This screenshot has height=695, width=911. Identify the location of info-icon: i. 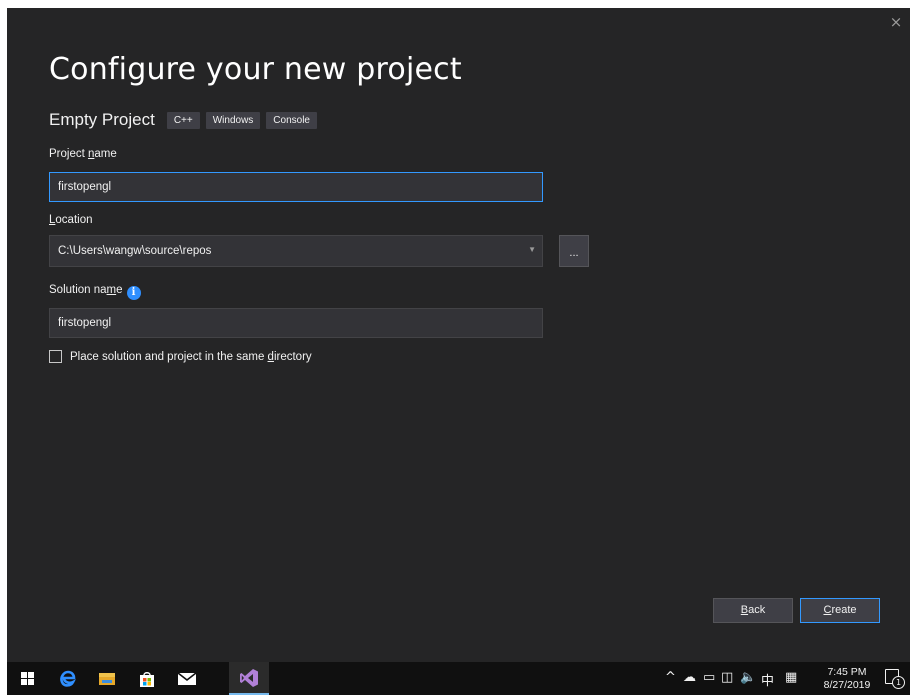
(133, 293).